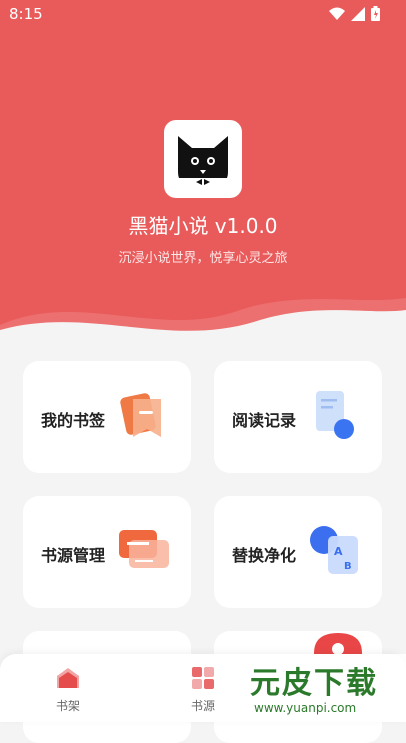 The width and height of the screenshot is (406, 743). Describe the element at coordinates (203, 690) in the screenshot. I see `tab-book-source: 书源` at that location.